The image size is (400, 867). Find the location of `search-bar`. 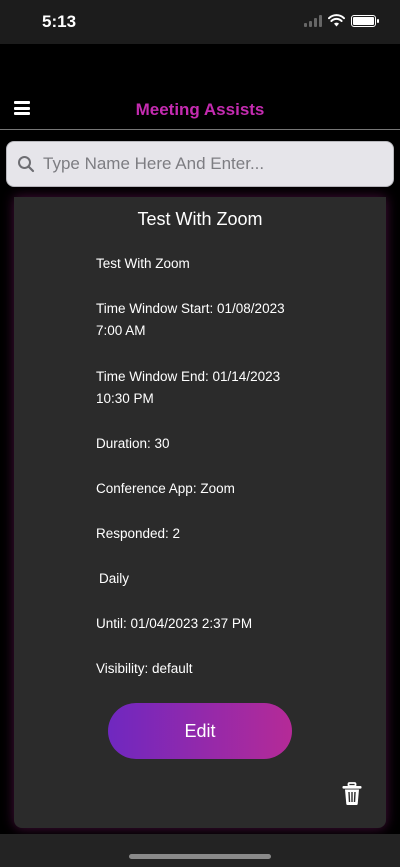

search-bar is located at coordinates (200, 164).